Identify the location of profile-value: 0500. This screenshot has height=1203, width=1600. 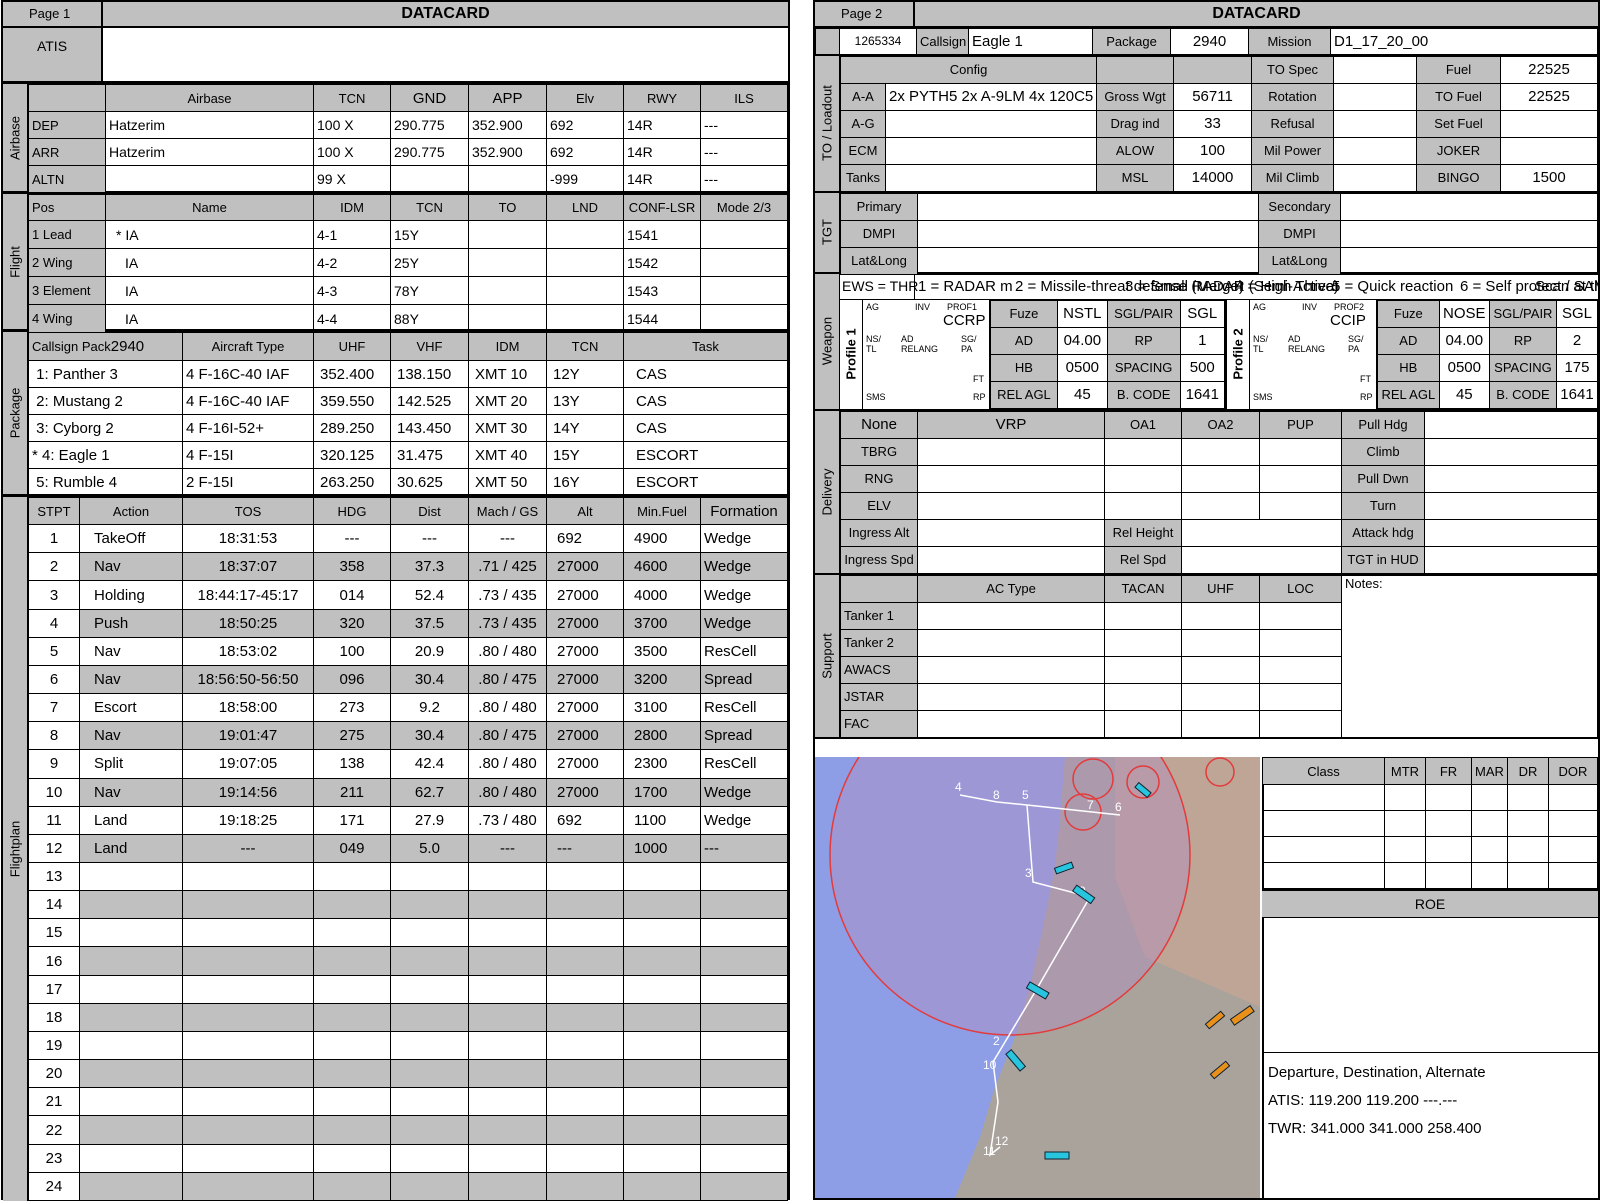
(1082, 367).